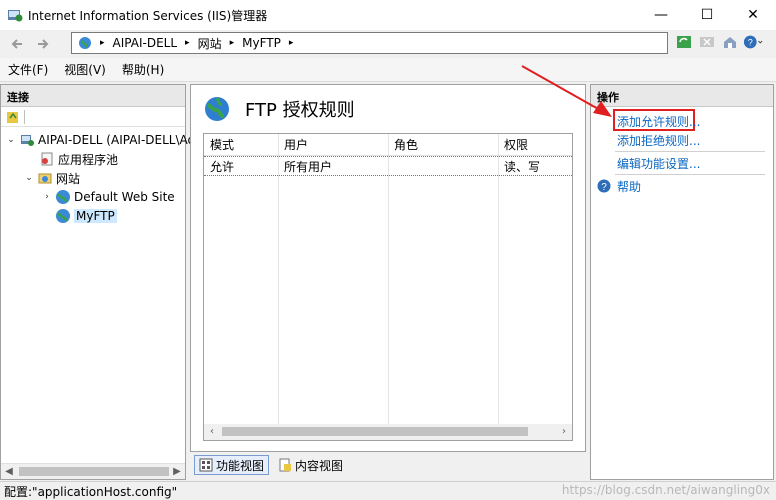 The height and width of the screenshot is (500, 776). What do you see at coordinates (300, 110) in the screenshot?
I see `page-title: FTP 授权规则` at bounding box center [300, 110].